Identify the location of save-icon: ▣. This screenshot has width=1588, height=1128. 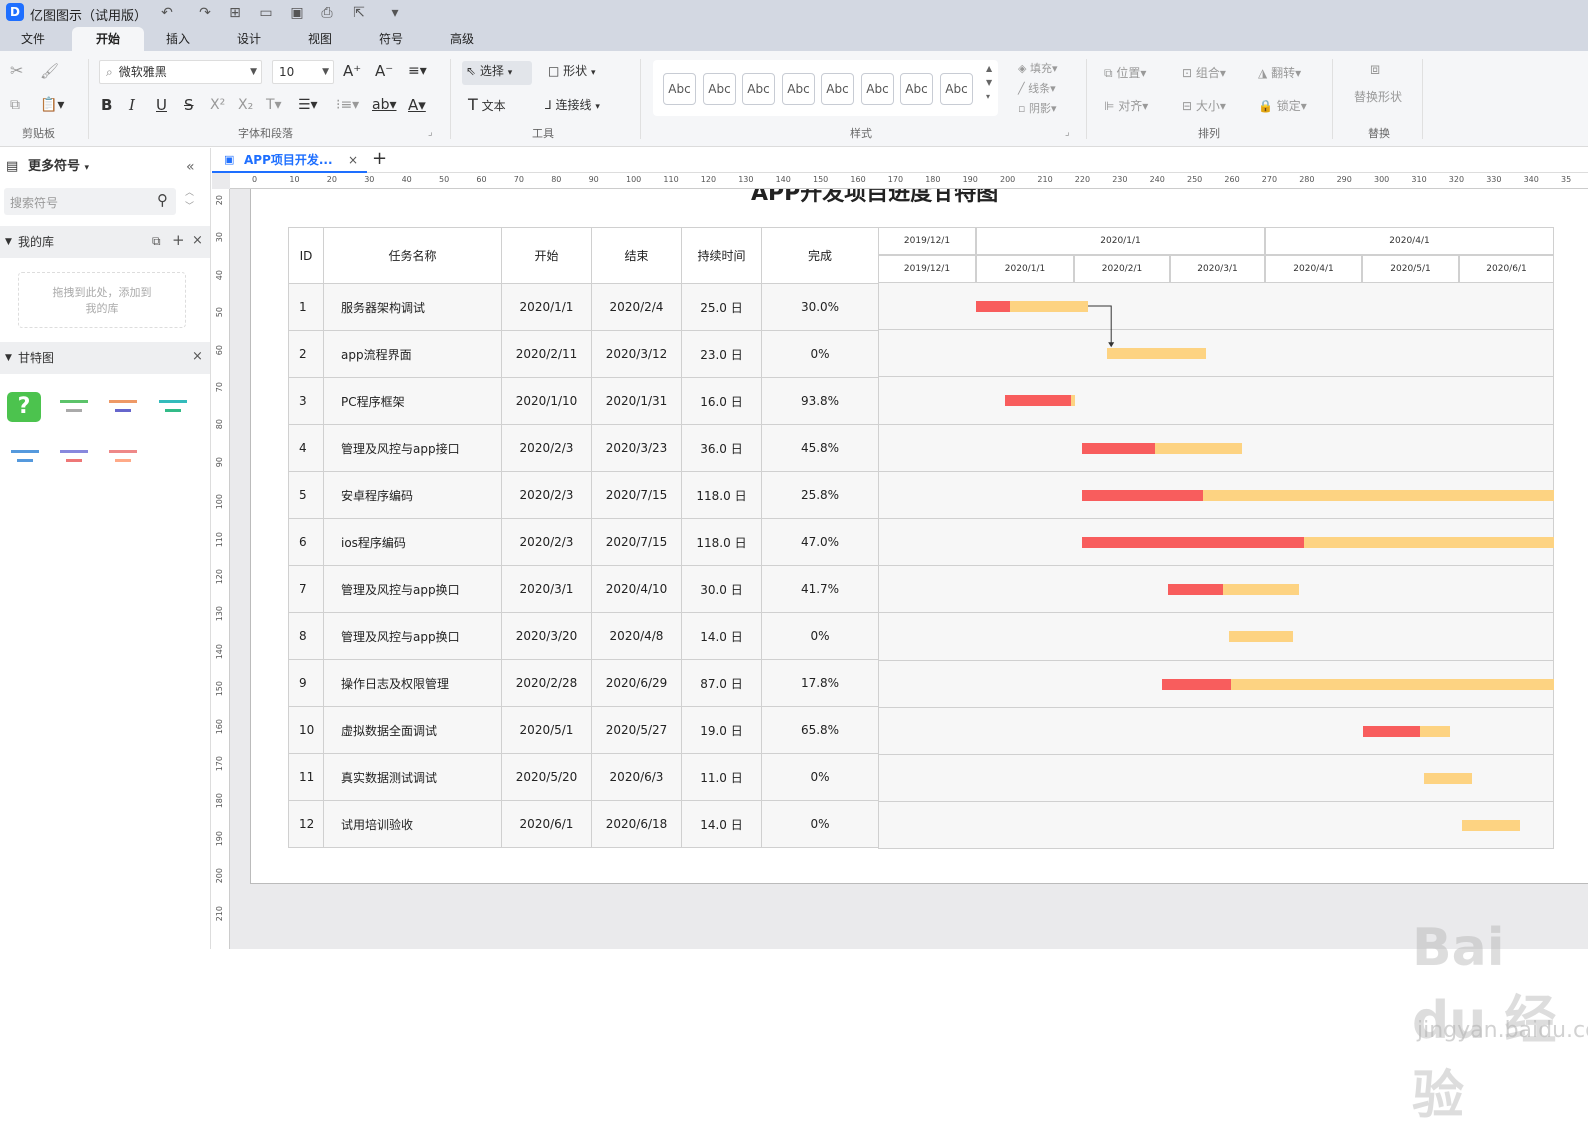
(297, 13).